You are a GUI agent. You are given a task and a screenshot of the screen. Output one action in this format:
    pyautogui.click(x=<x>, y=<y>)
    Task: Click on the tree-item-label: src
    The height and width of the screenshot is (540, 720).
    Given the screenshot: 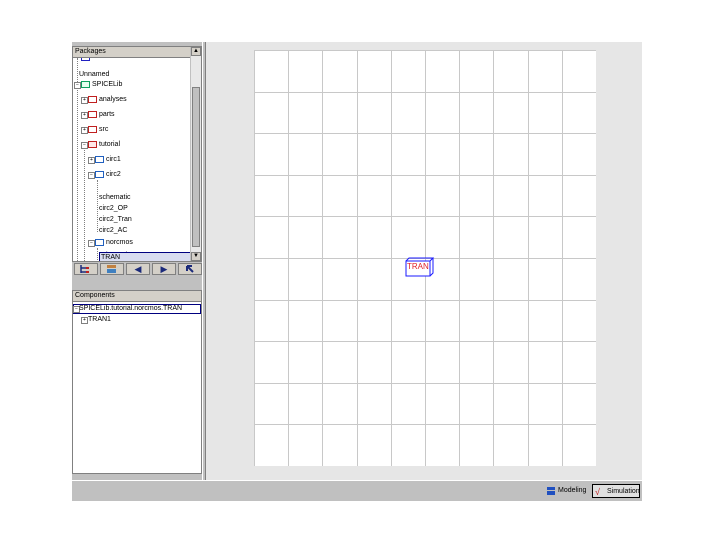 What is the action you would take?
    pyautogui.click(x=104, y=129)
    